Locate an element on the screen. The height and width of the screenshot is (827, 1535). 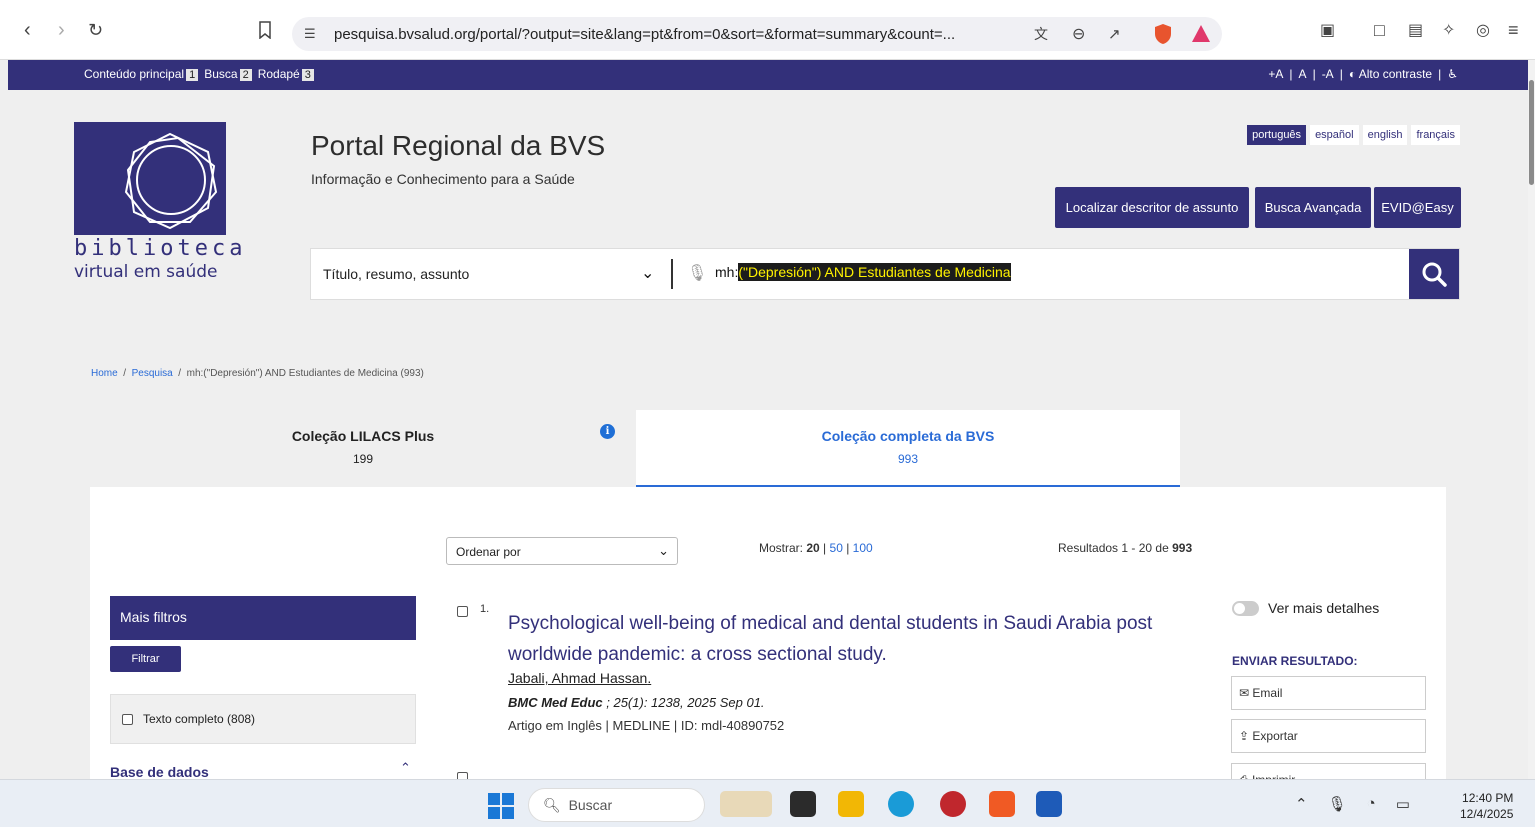
search-icon is located at coordinates (1434, 274).